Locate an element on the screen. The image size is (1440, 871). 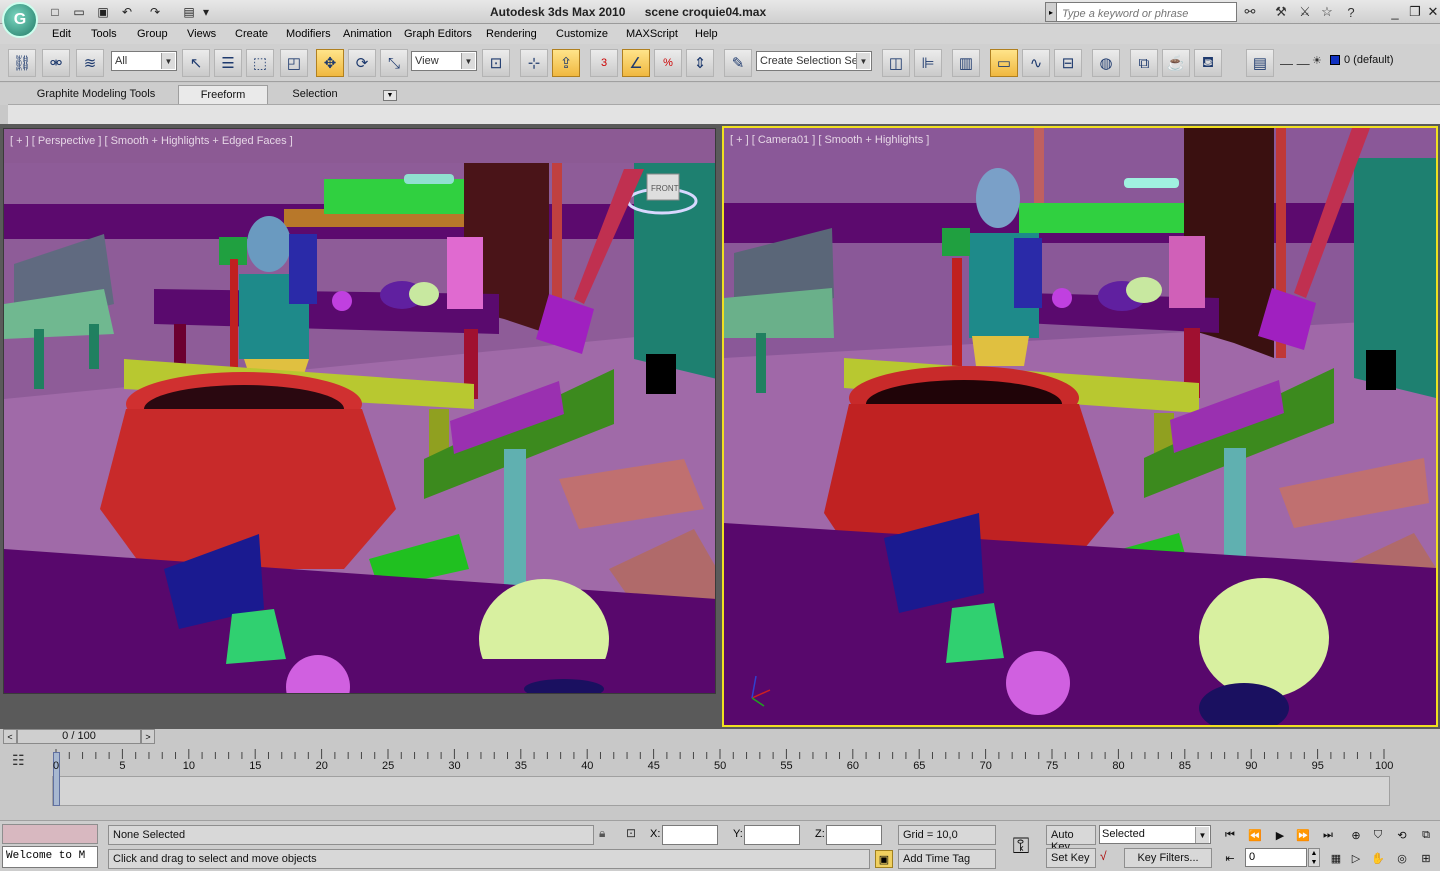
menu-edit: Edit is located at coordinates (61, 34).